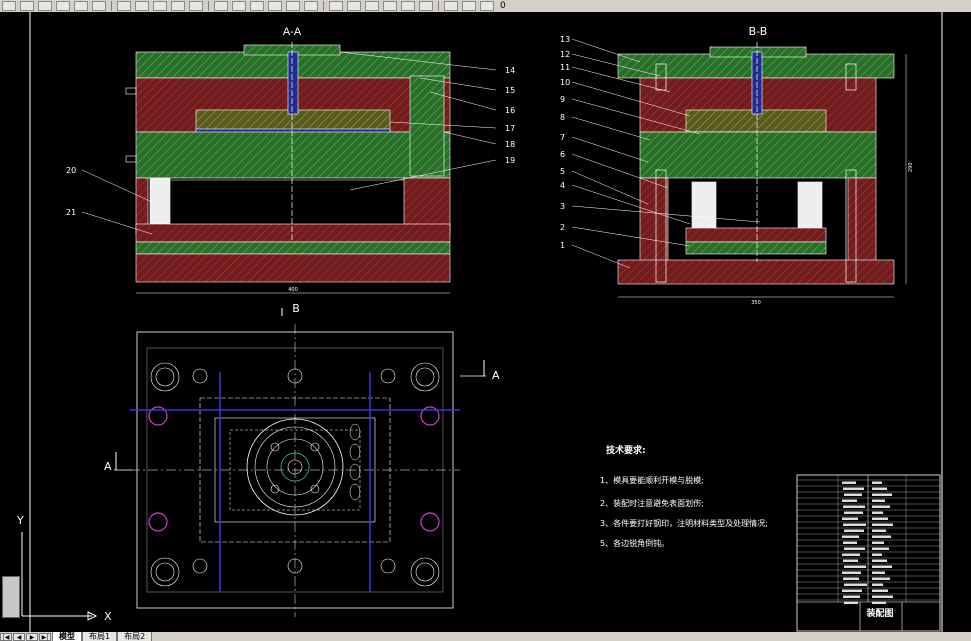  I want to click on part-label-21: 21, so click(71, 212).